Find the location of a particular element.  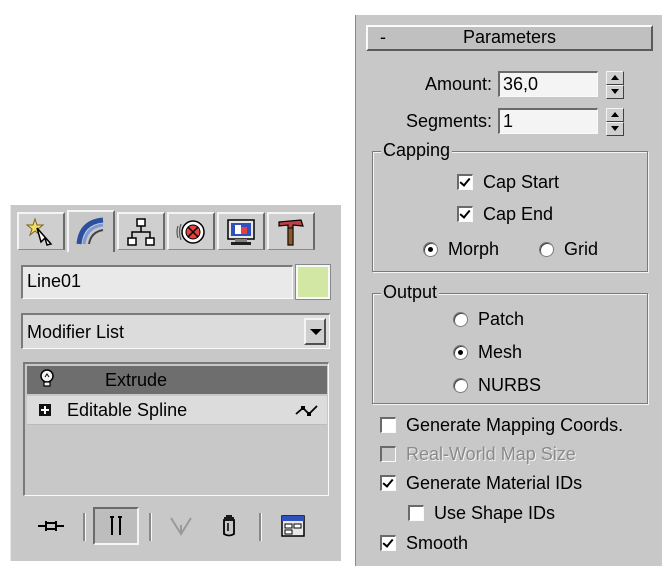

utilities-icon is located at coordinates (291, 232).